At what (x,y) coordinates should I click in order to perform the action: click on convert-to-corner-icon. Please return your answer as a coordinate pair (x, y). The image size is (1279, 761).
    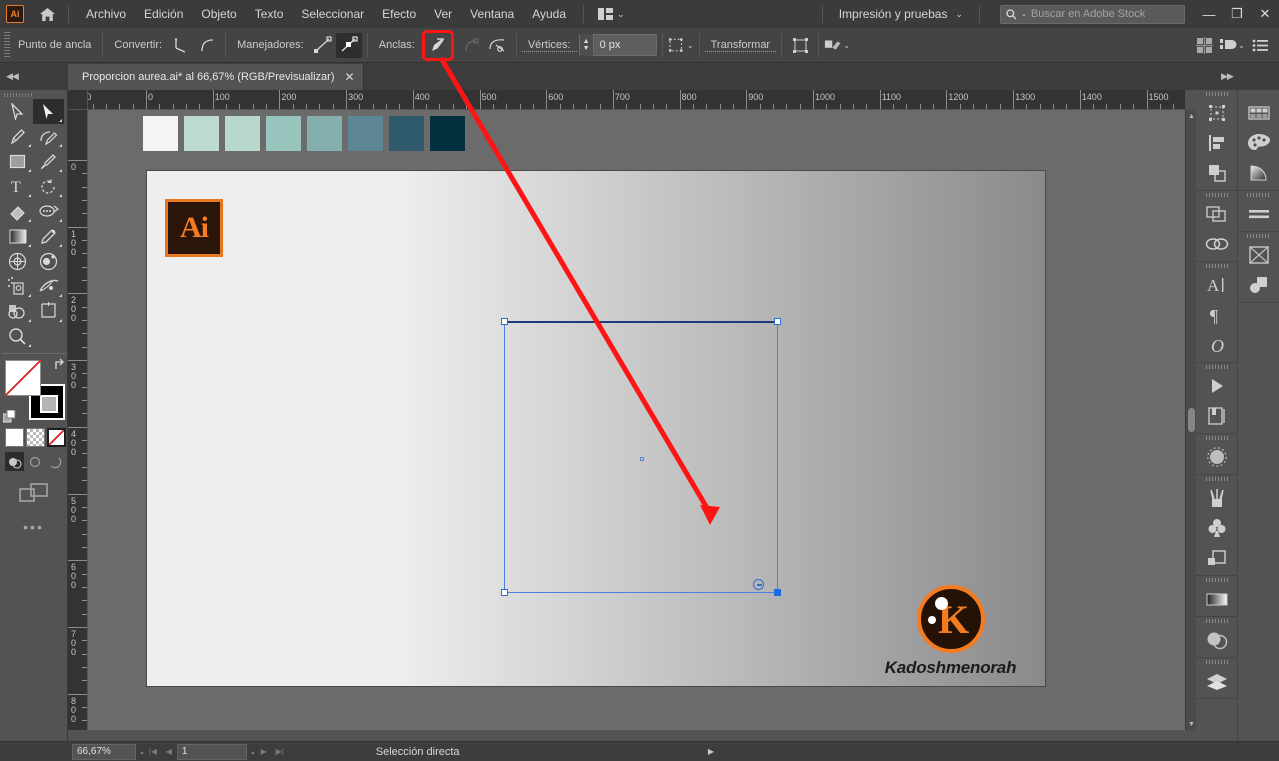
    Looking at the image, I should click on (181, 45).